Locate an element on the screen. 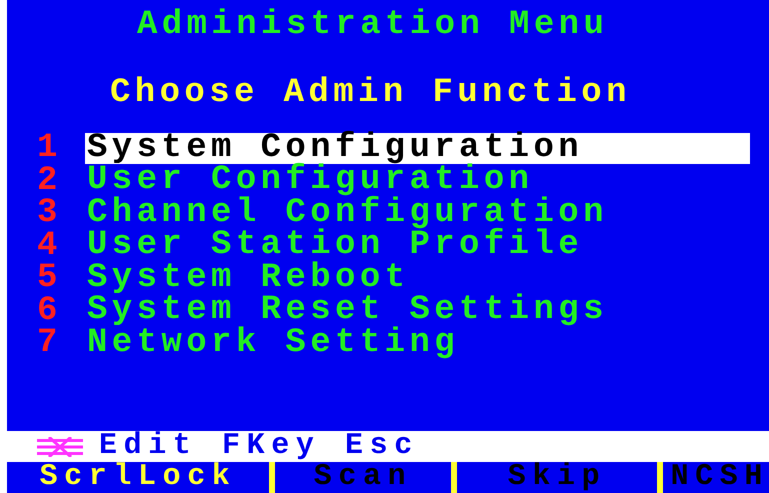 The width and height of the screenshot is (769, 493). keyboard-icon is located at coordinates (60, 446).